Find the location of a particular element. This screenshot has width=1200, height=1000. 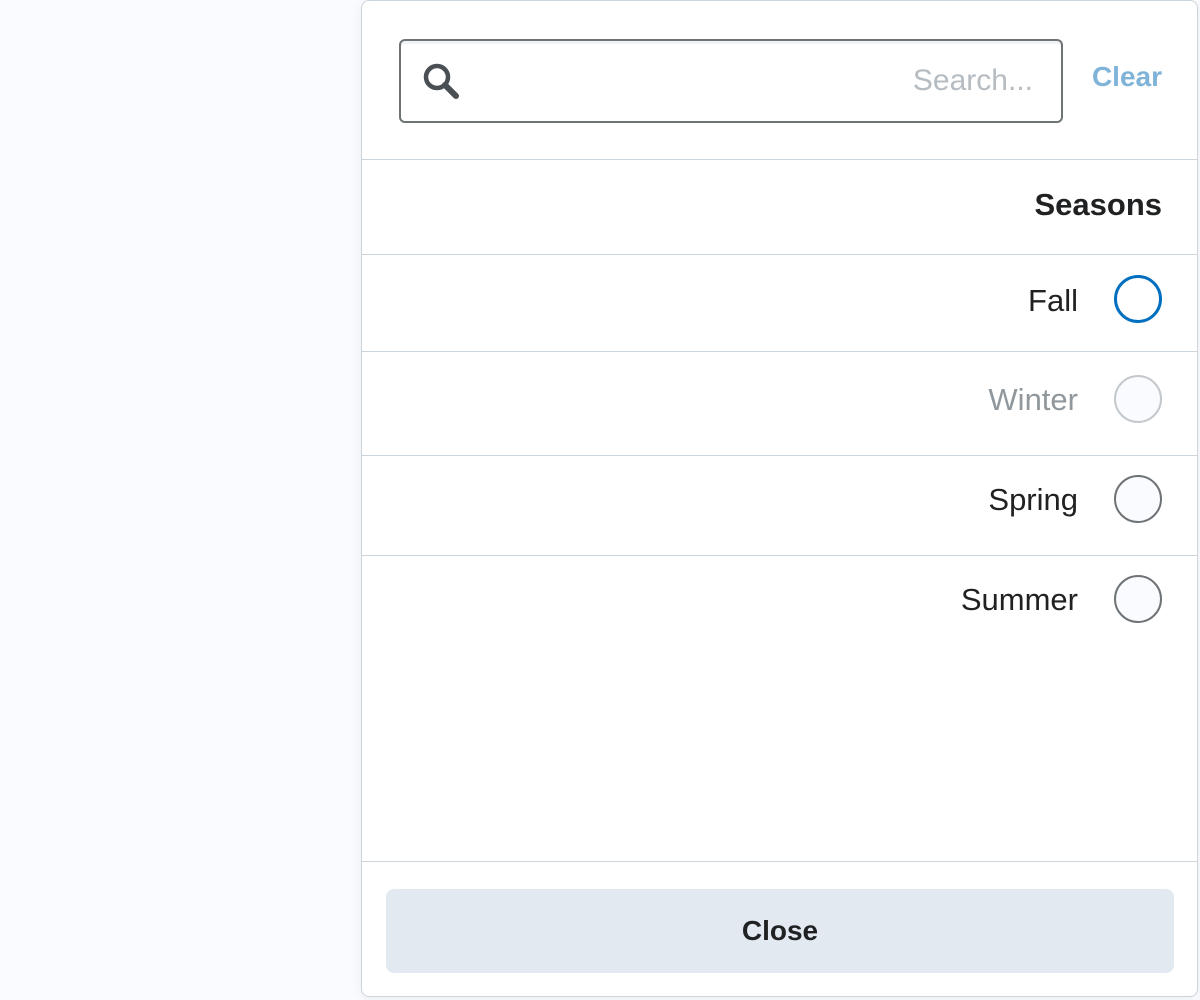

clear-link: Clear is located at coordinates (1127, 77).